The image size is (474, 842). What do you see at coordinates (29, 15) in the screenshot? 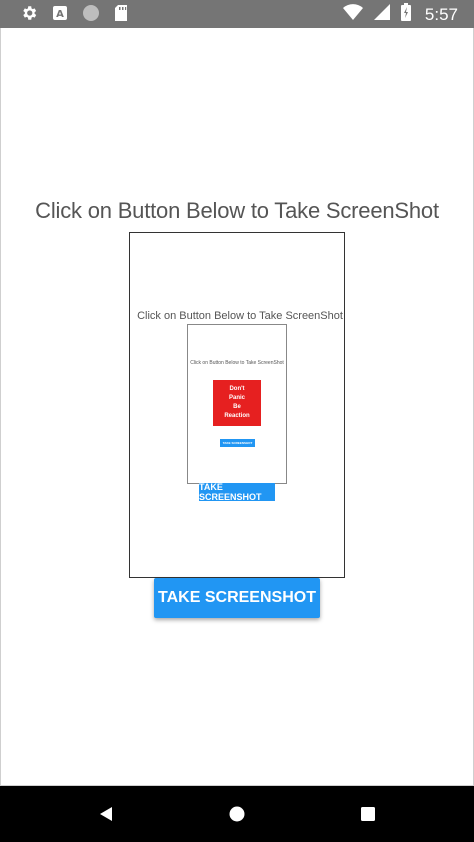
I see `gear-icon` at bounding box center [29, 15].